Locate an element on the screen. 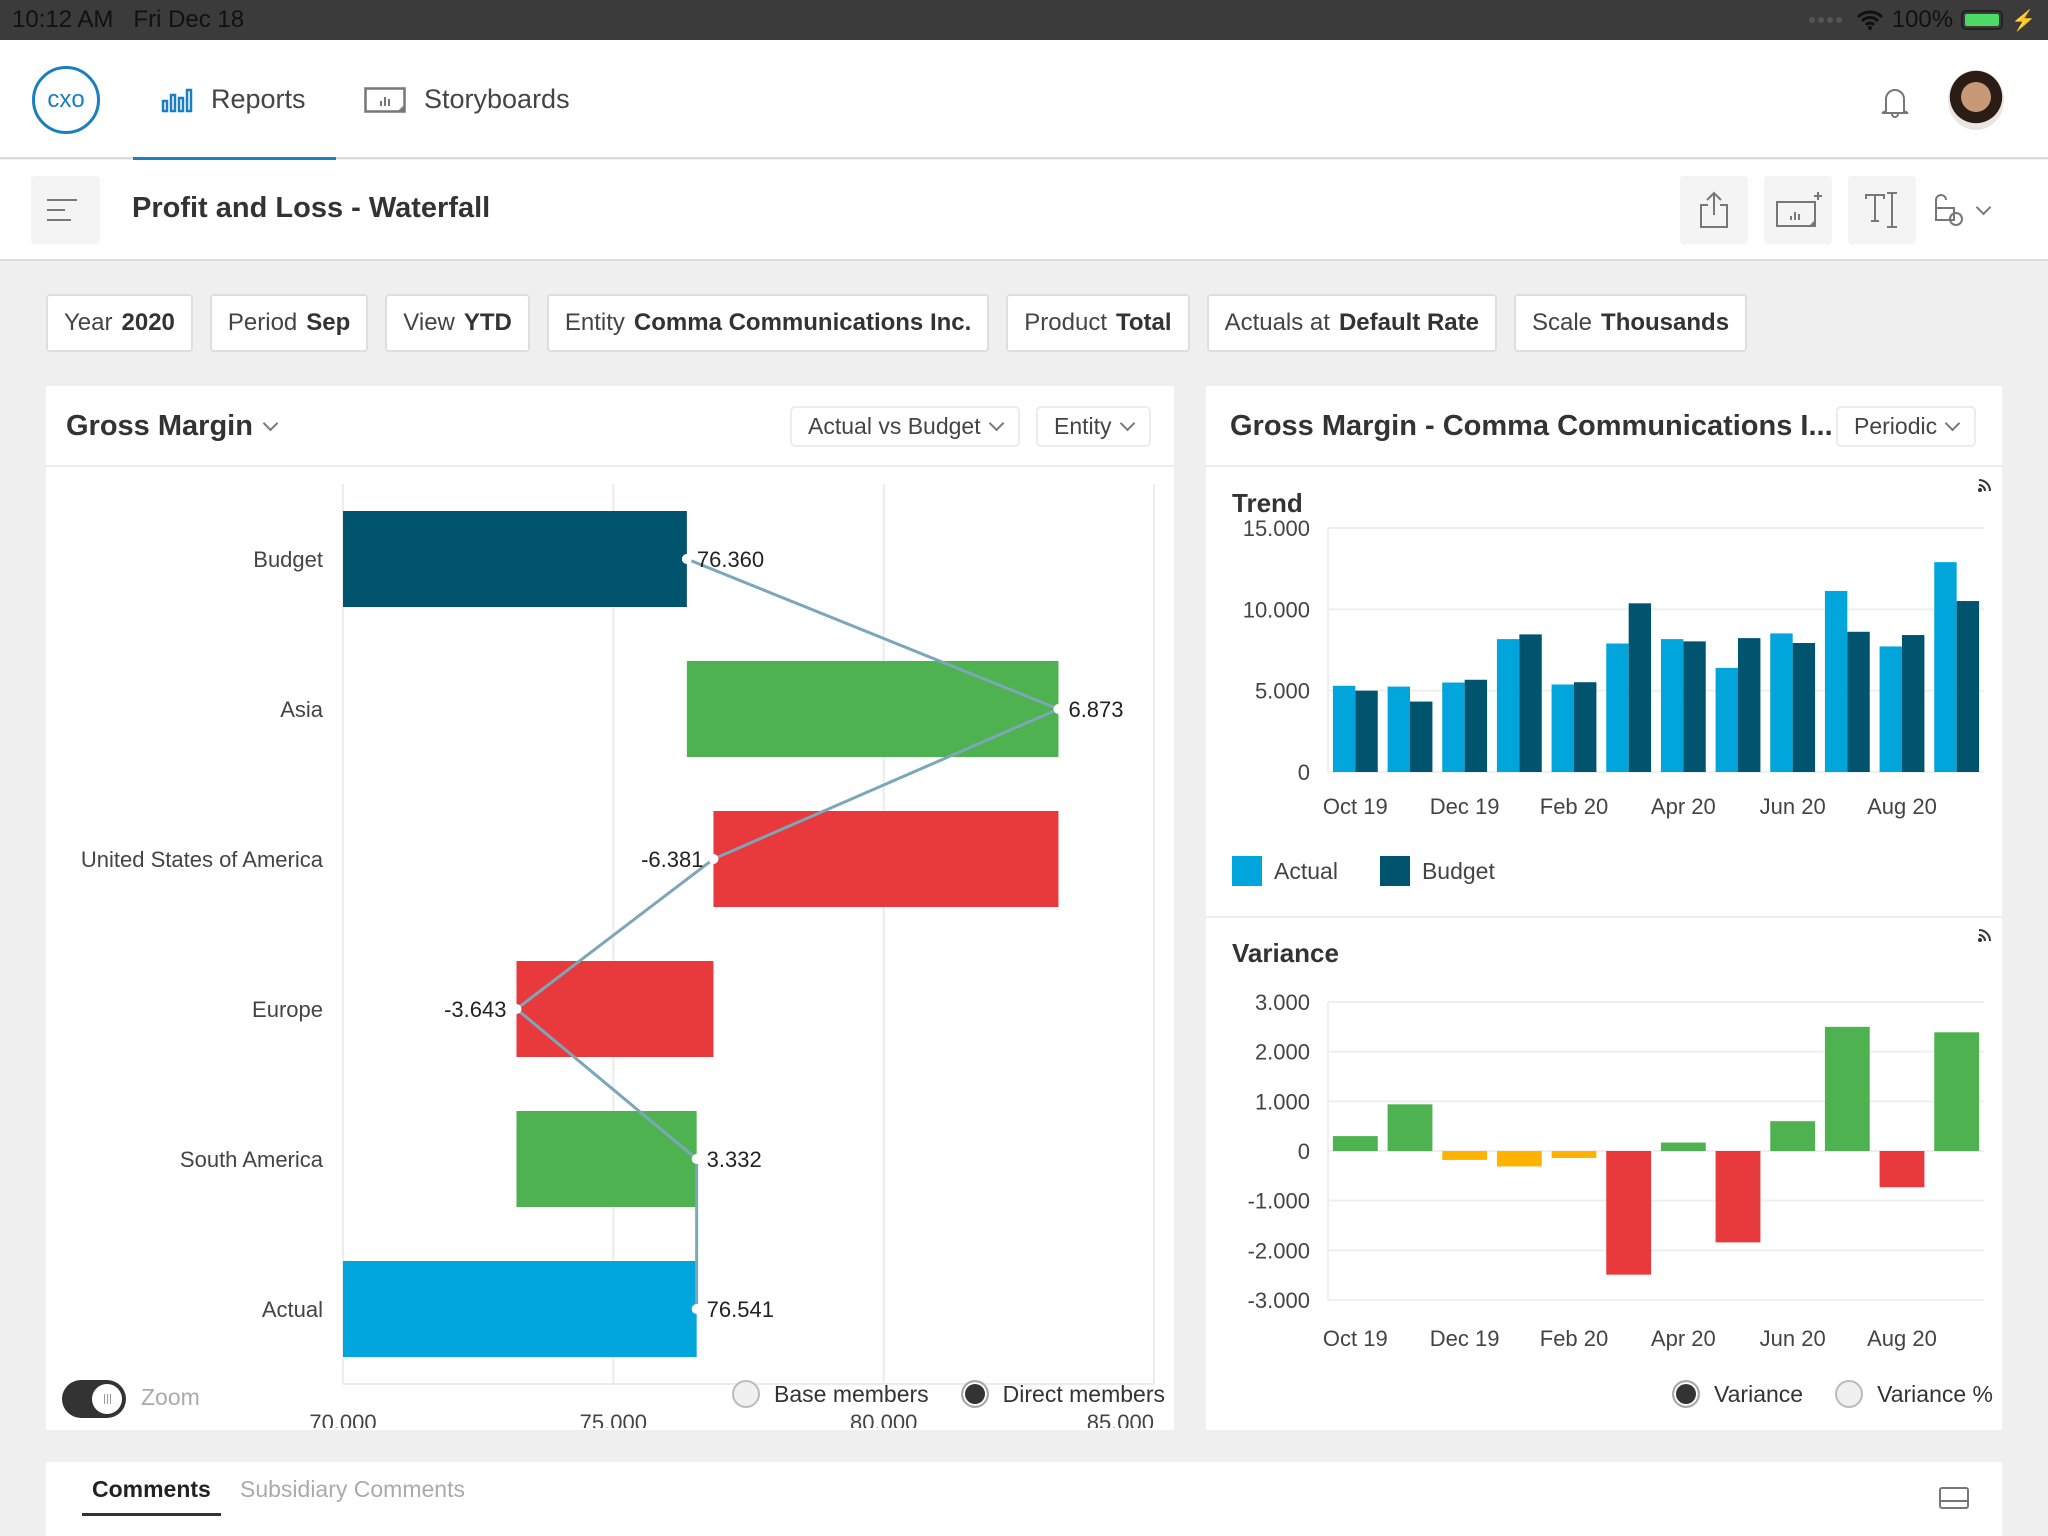  data-label: 76.541 is located at coordinates (740, 1309).